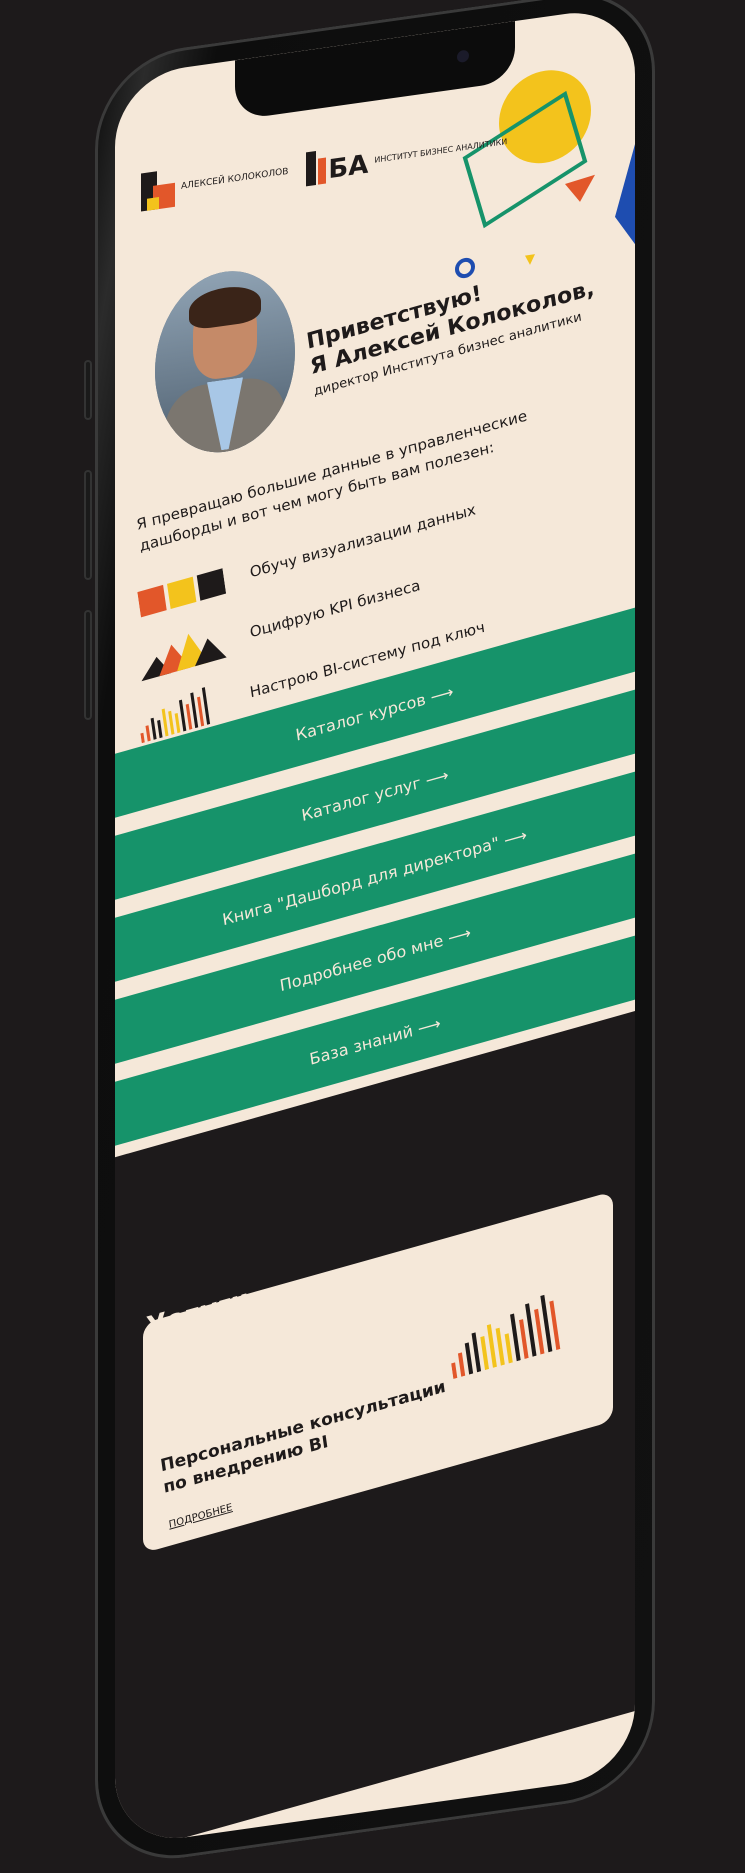 The width and height of the screenshot is (745, 1873). I want to click on logo-ak: АЛЕКСЕЙ КОЛОКОЛОВ, so click(214, 182).